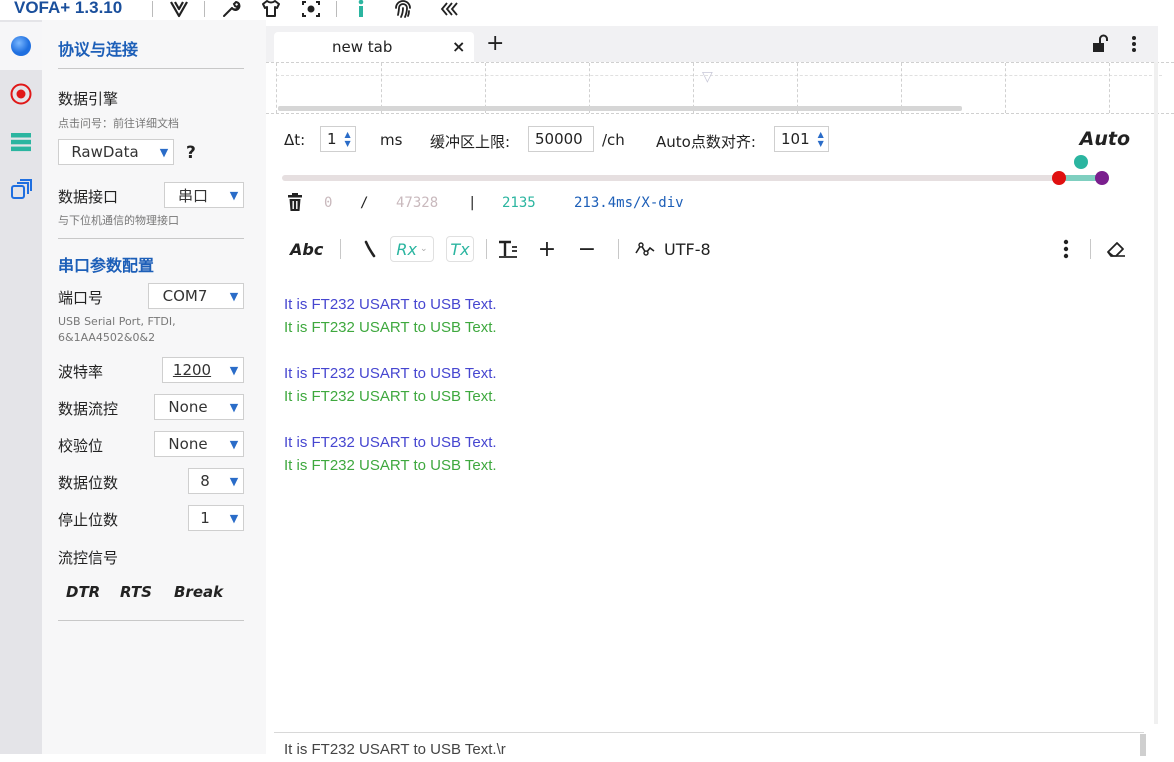 The width and height of the screenshot is (1174, 762). Describe the element at coordinates (1143, 745) in the screenshot. I see `send-scrollbar` at that location.